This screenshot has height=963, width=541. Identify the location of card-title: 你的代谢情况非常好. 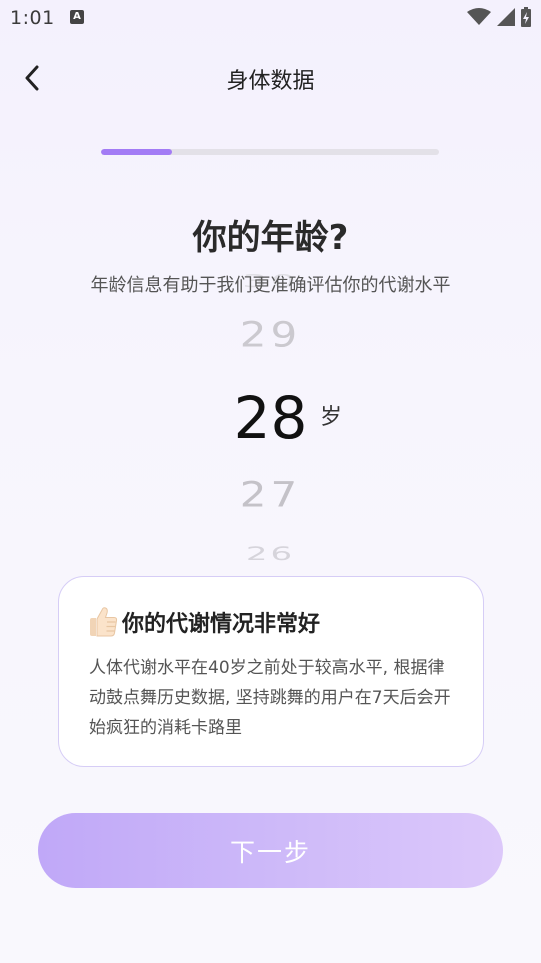
(221, 624).